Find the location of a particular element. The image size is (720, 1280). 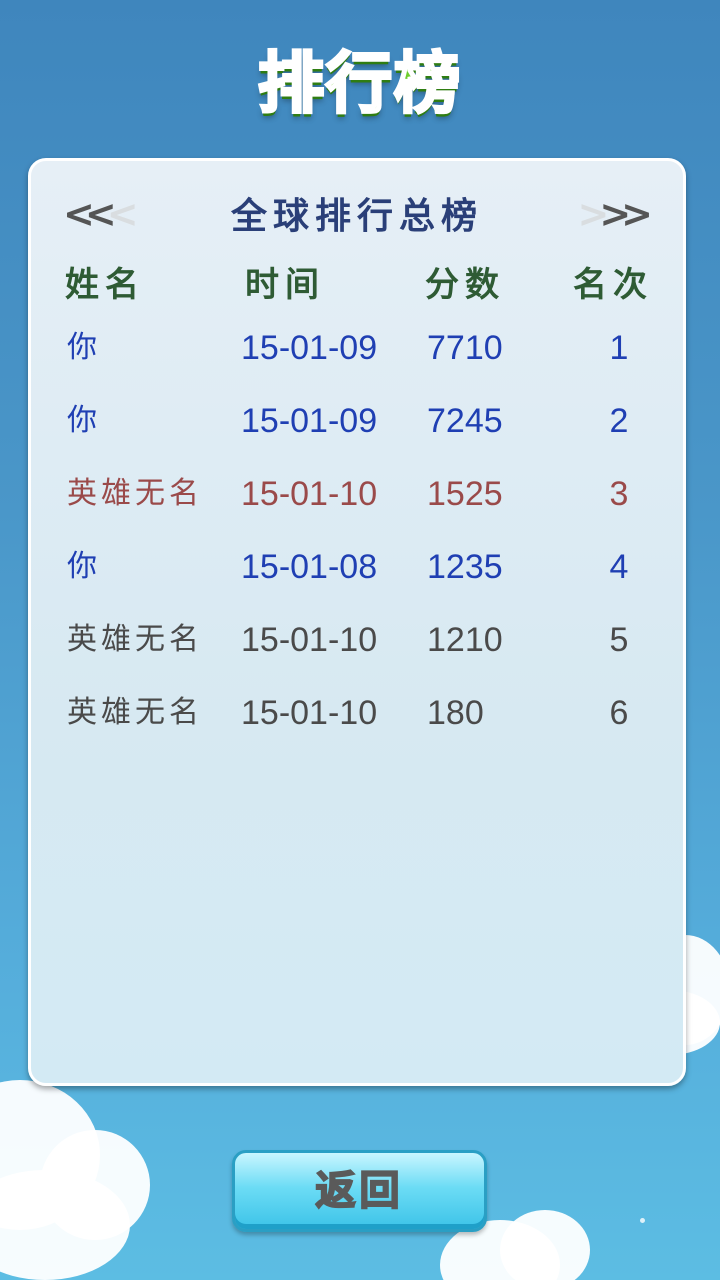

row-score: 1235 is located at coordinates (465, 567).